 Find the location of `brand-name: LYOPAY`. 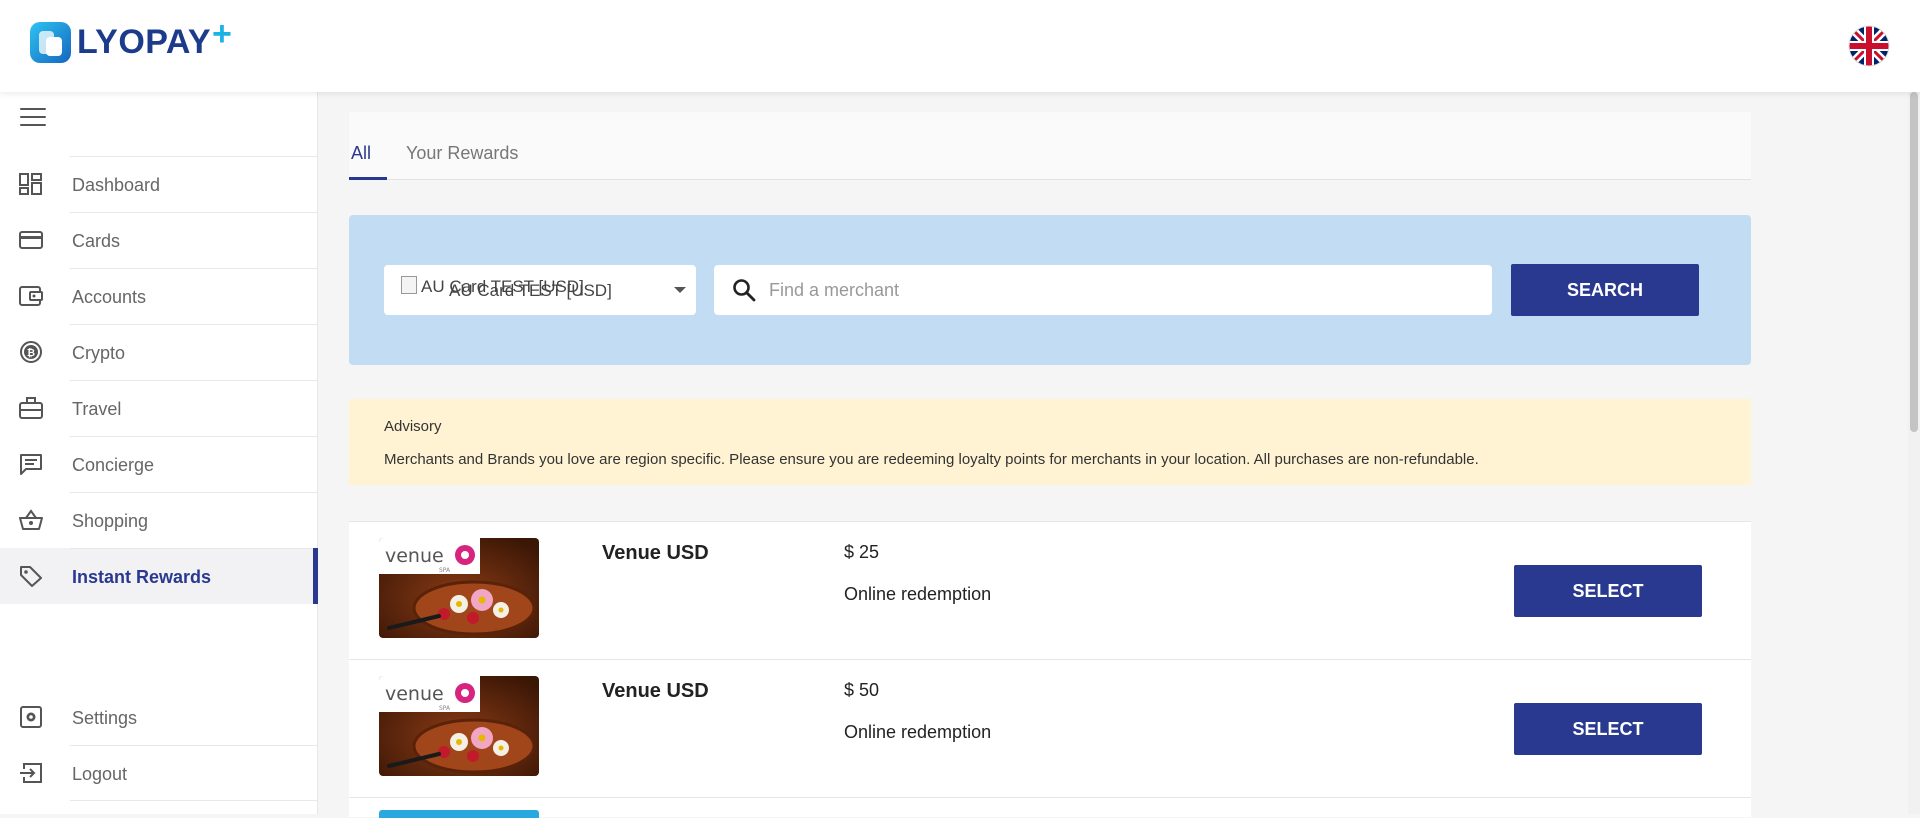

brand-name: LYOPAY is located at coordinates (144, 41).